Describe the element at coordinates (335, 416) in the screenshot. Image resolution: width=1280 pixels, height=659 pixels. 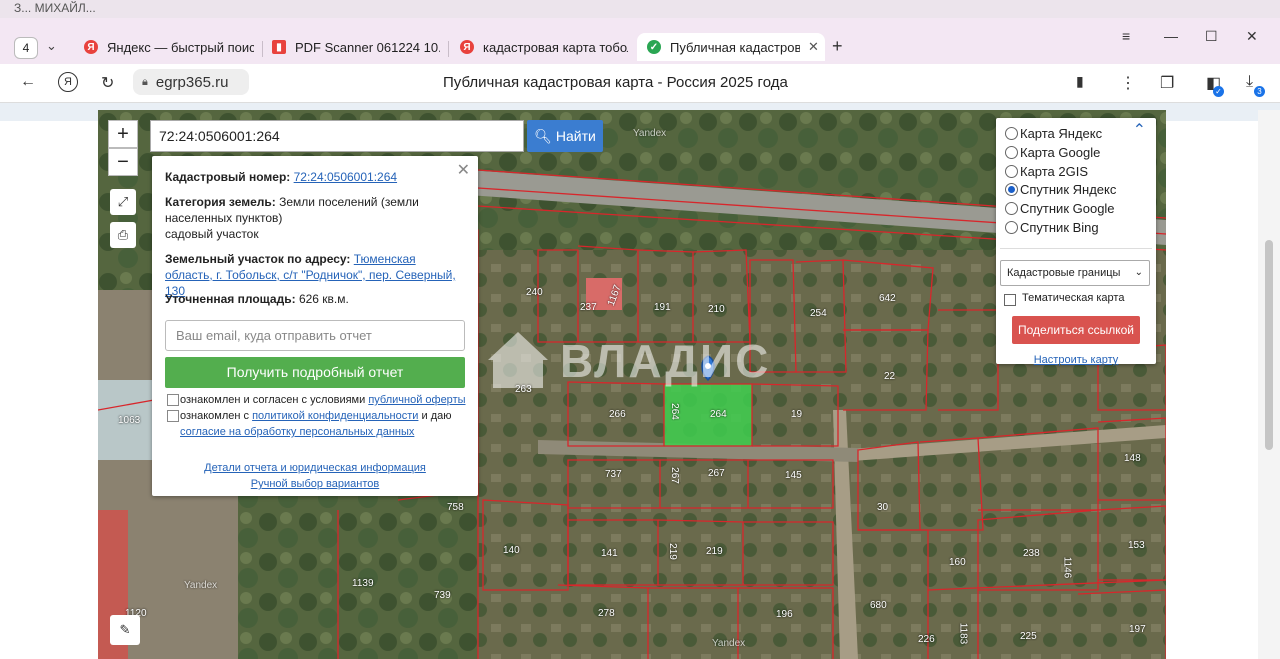
I see `privacy-policy-link: политикой конфиденциальности` at that location.